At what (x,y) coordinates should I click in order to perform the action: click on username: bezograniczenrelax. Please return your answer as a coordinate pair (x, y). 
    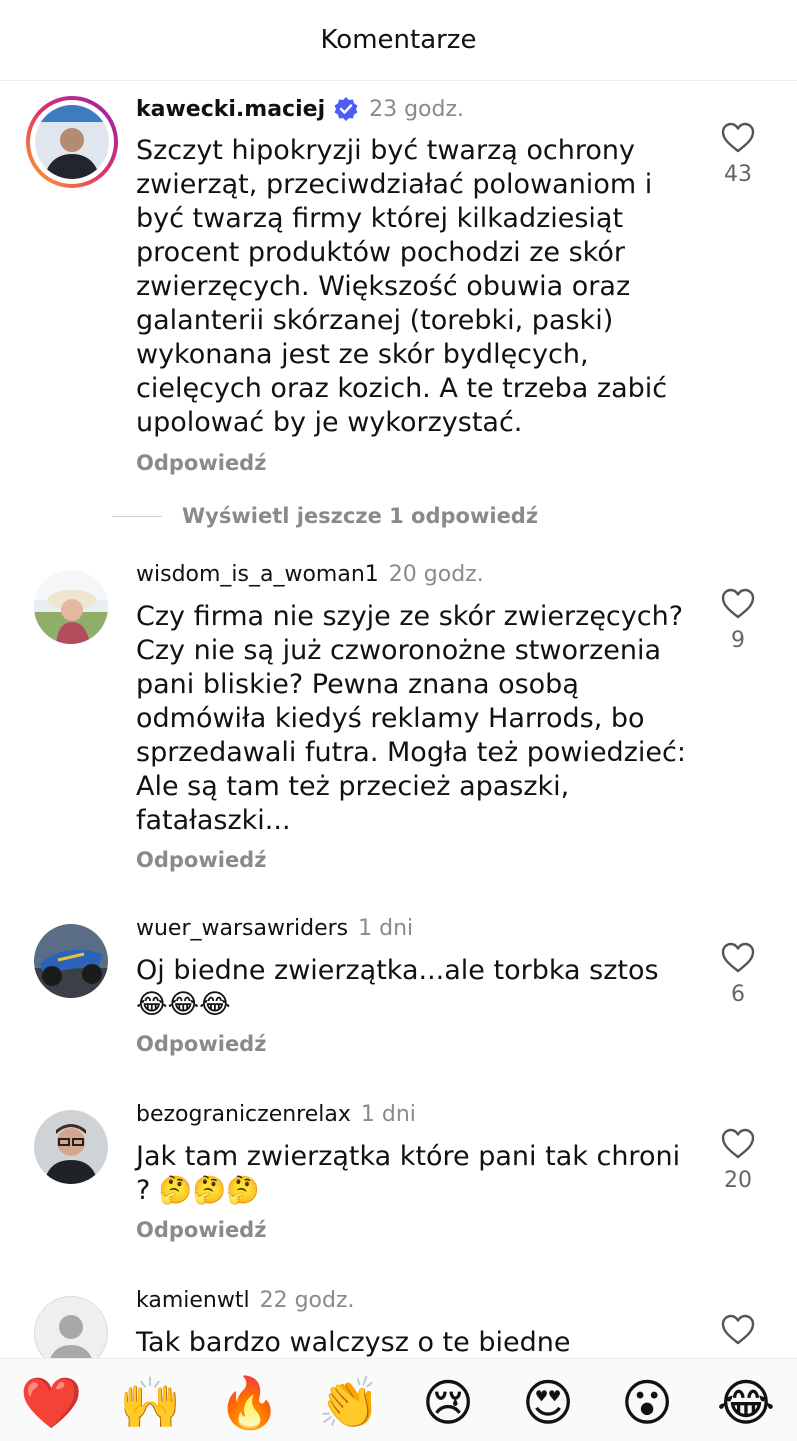
    Looking at the image, I should click on (243, 1114).